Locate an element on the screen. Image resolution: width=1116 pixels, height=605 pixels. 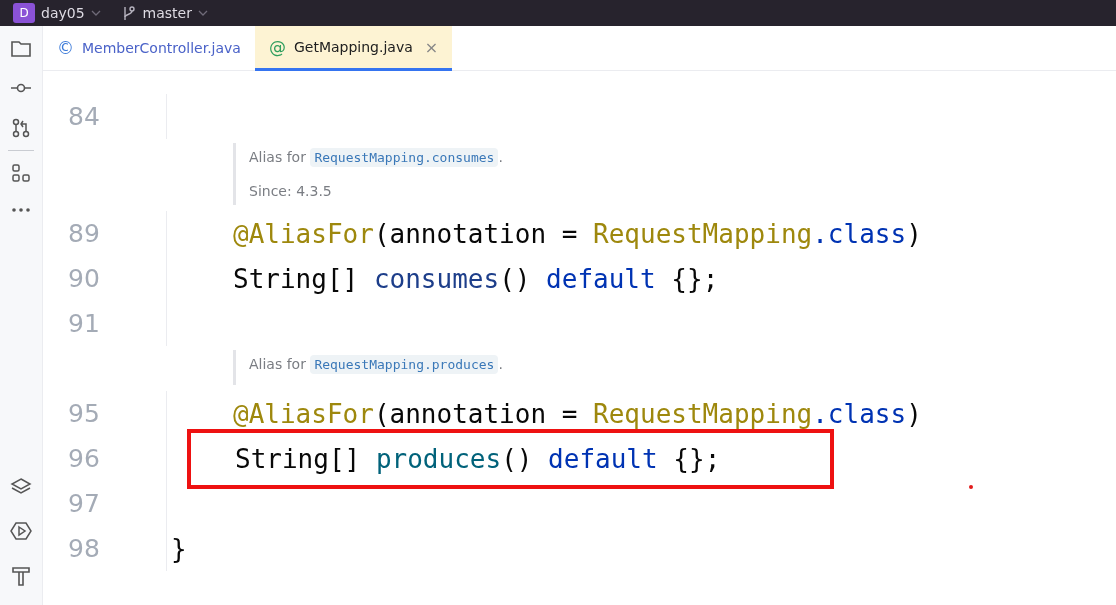
line-number: 95 is located at coordinates (105, 413).